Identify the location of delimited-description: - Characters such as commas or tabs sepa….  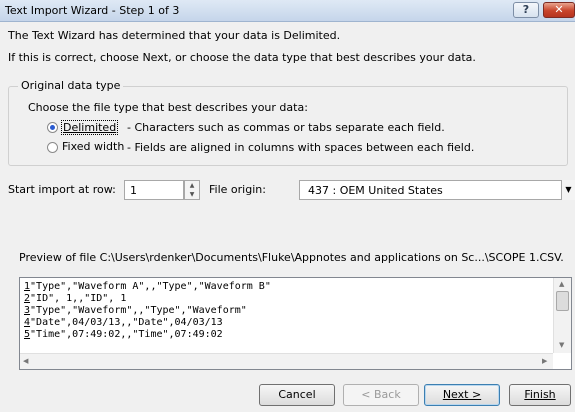
(286, 127).